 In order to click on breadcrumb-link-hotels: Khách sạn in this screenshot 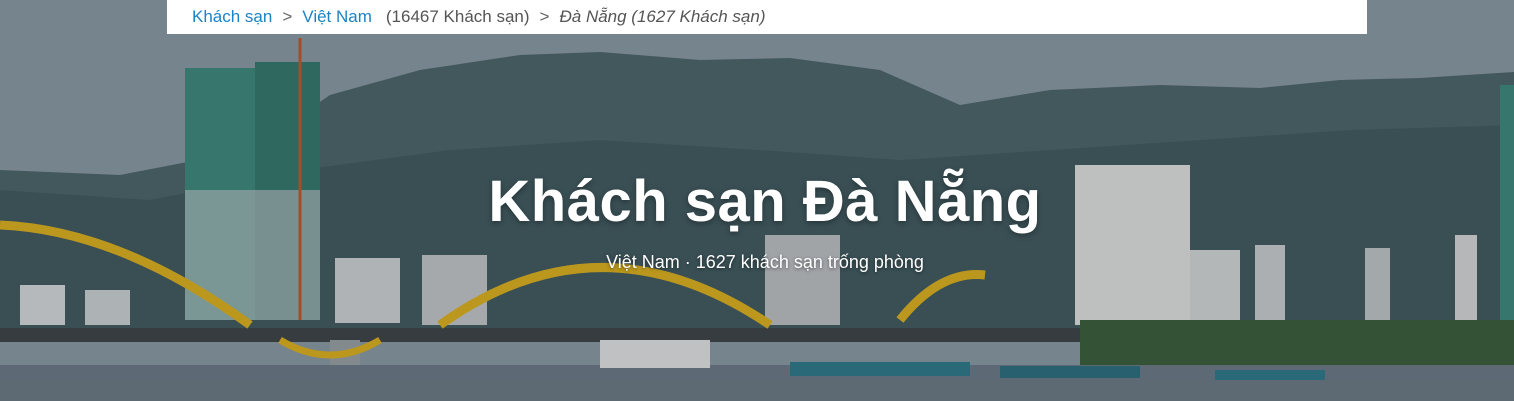, I will do `click(232, 17)`.